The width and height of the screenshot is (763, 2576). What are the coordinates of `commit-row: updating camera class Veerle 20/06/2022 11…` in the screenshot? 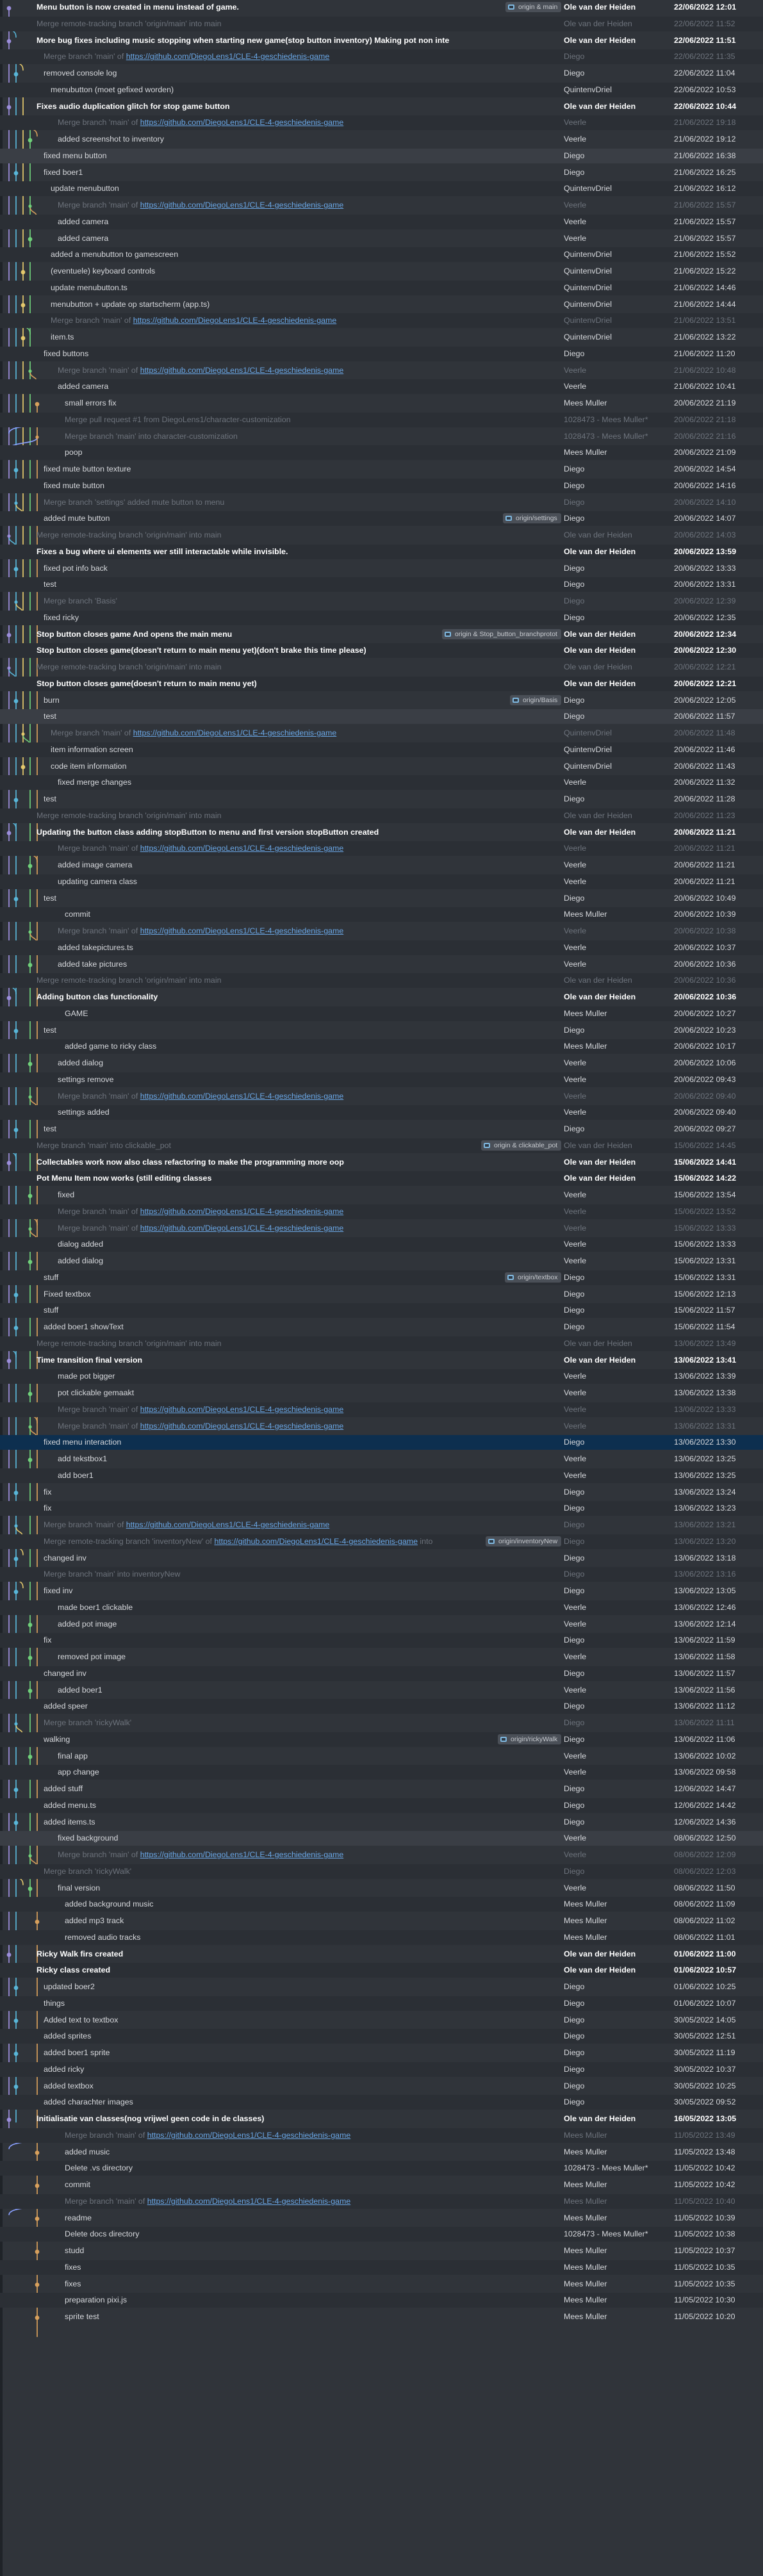 It's located at (381, 881).